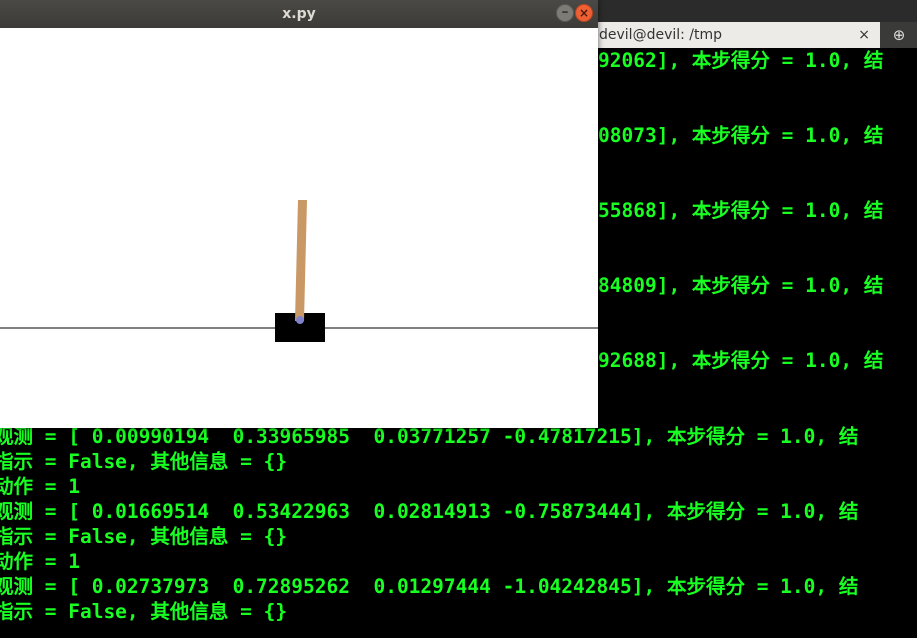 This screenshot has height=638, width=917. What do you see at coordinates (300, 320) in the screenshot?
I see `axle` at bounding box center [300, 320].